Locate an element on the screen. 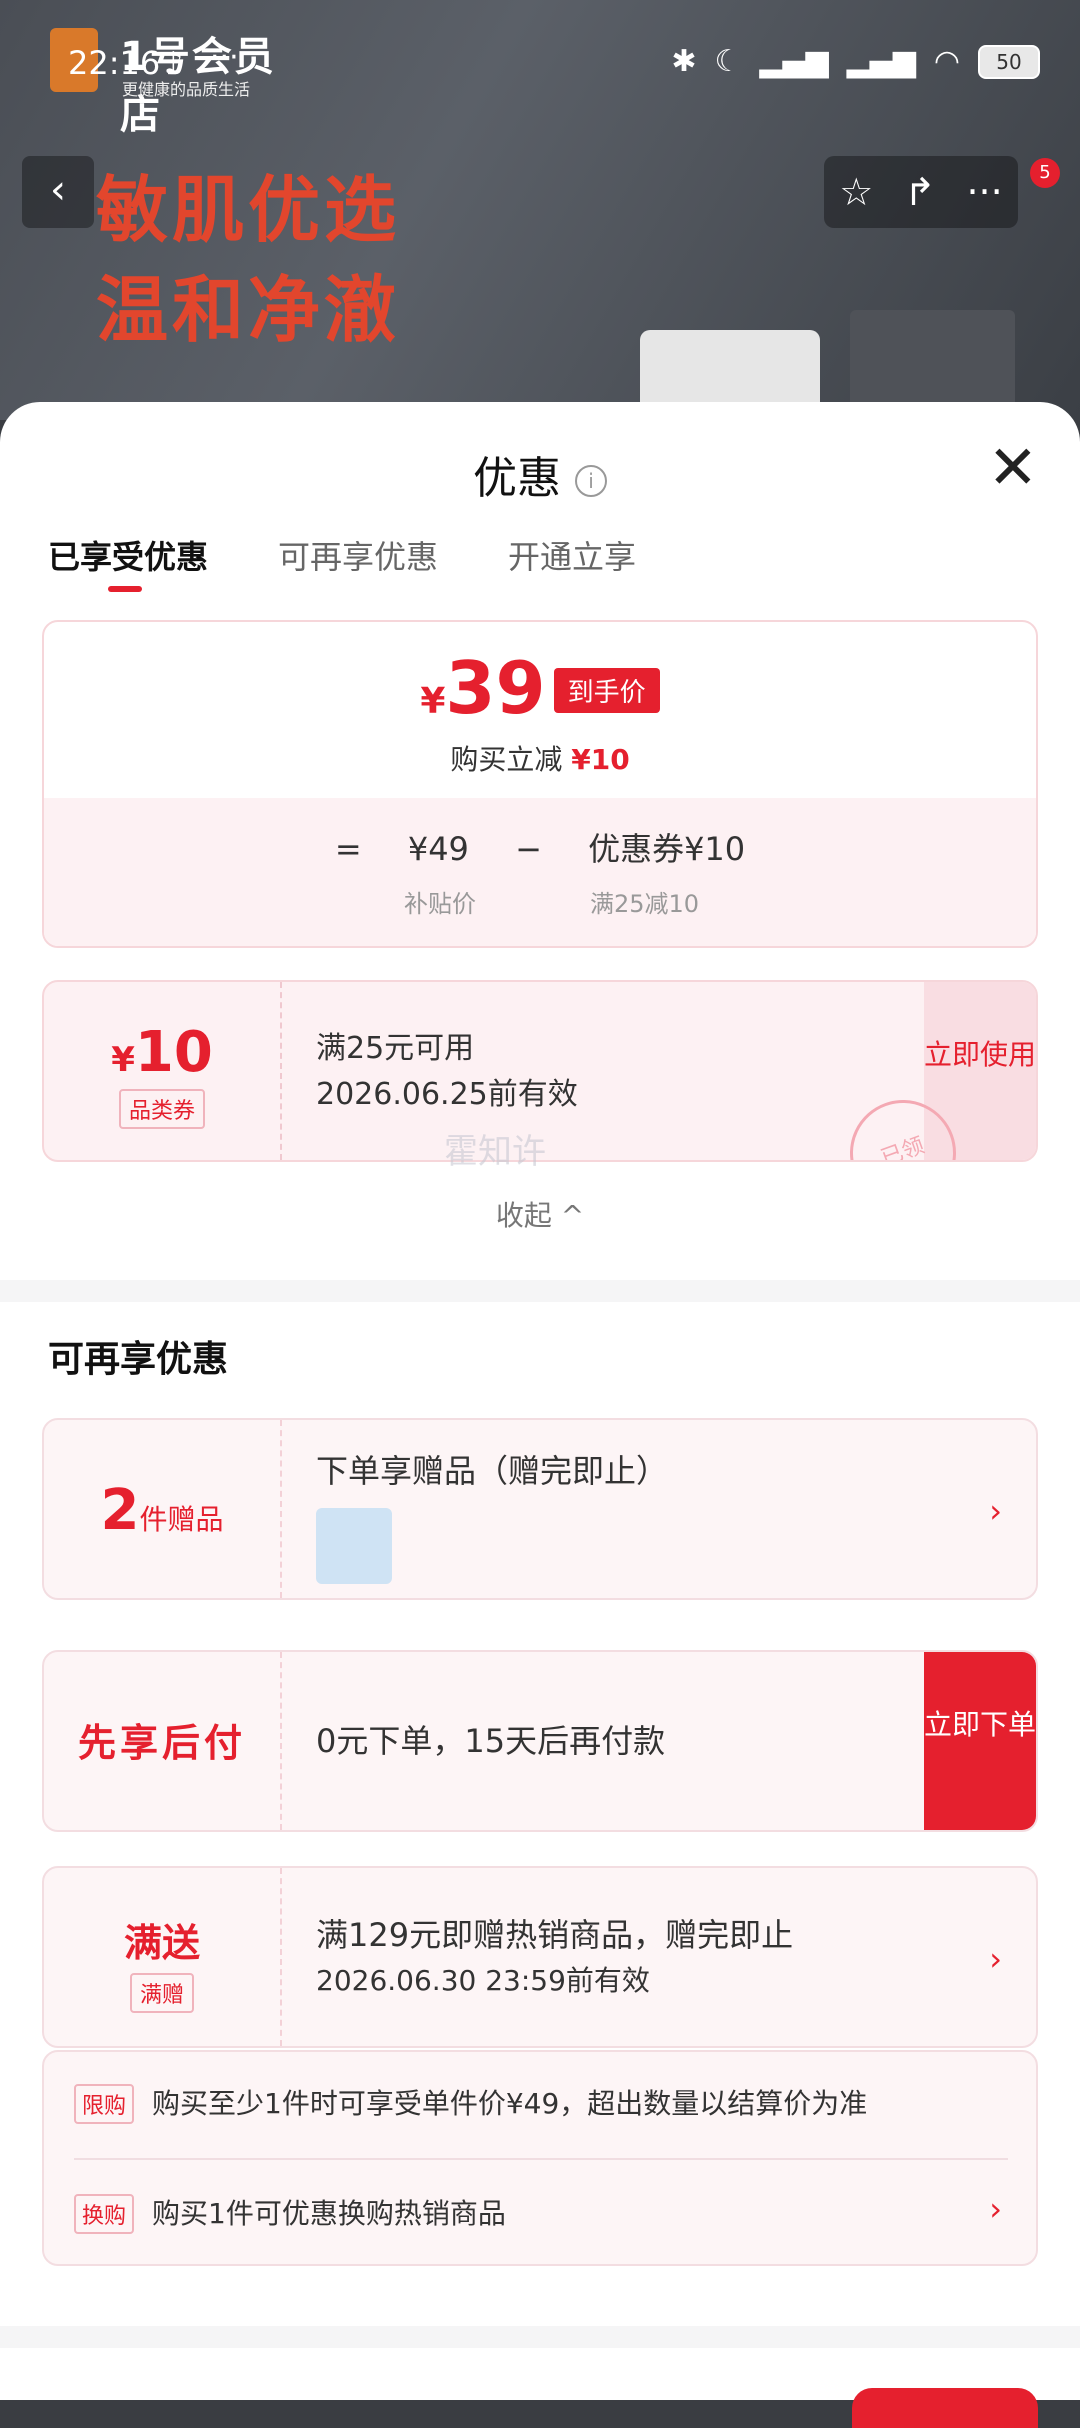  minus-sign: − is located at coordinates (528, 849).